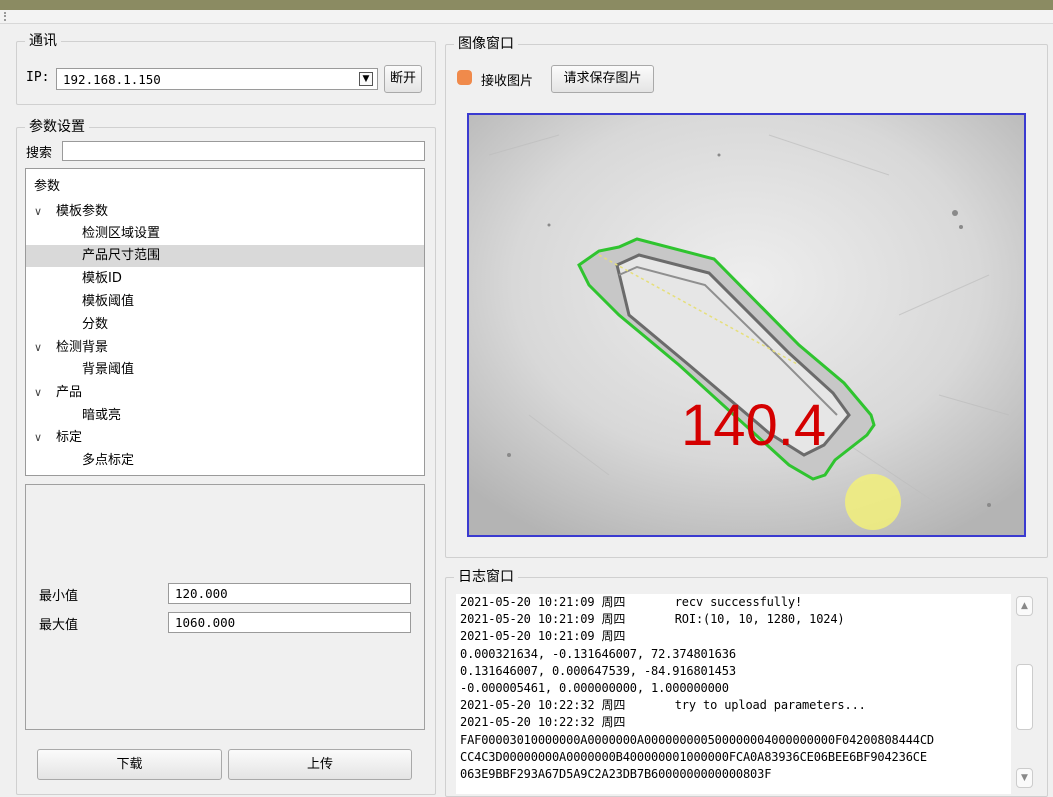 The image size is (1053, 797). Describe the element at coordinates (464, 77) in the screenshot. I see `receive-status-indicator` at that location.